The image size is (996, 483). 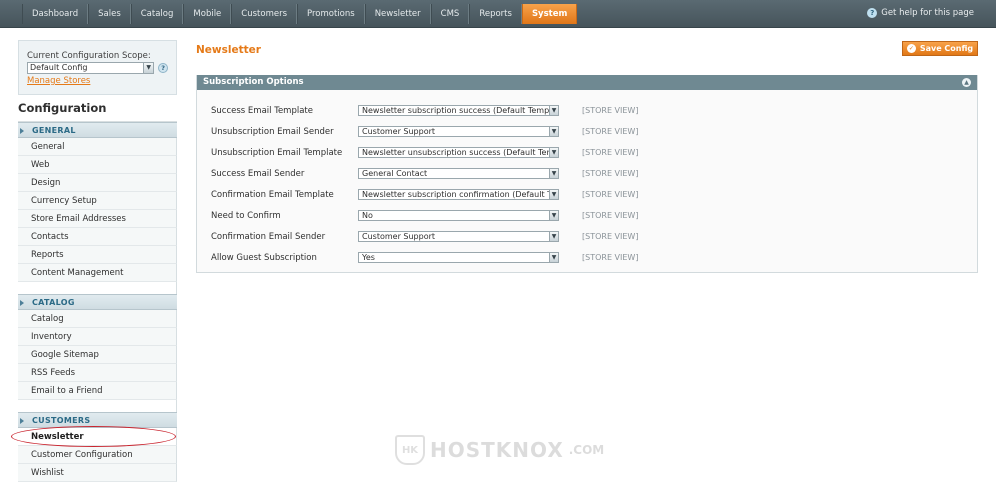 What do you see at coordinates (89, 56) in the screenshot?
I see `scope-label: Current Configuration Scope:` at bounding box center [89, 56].